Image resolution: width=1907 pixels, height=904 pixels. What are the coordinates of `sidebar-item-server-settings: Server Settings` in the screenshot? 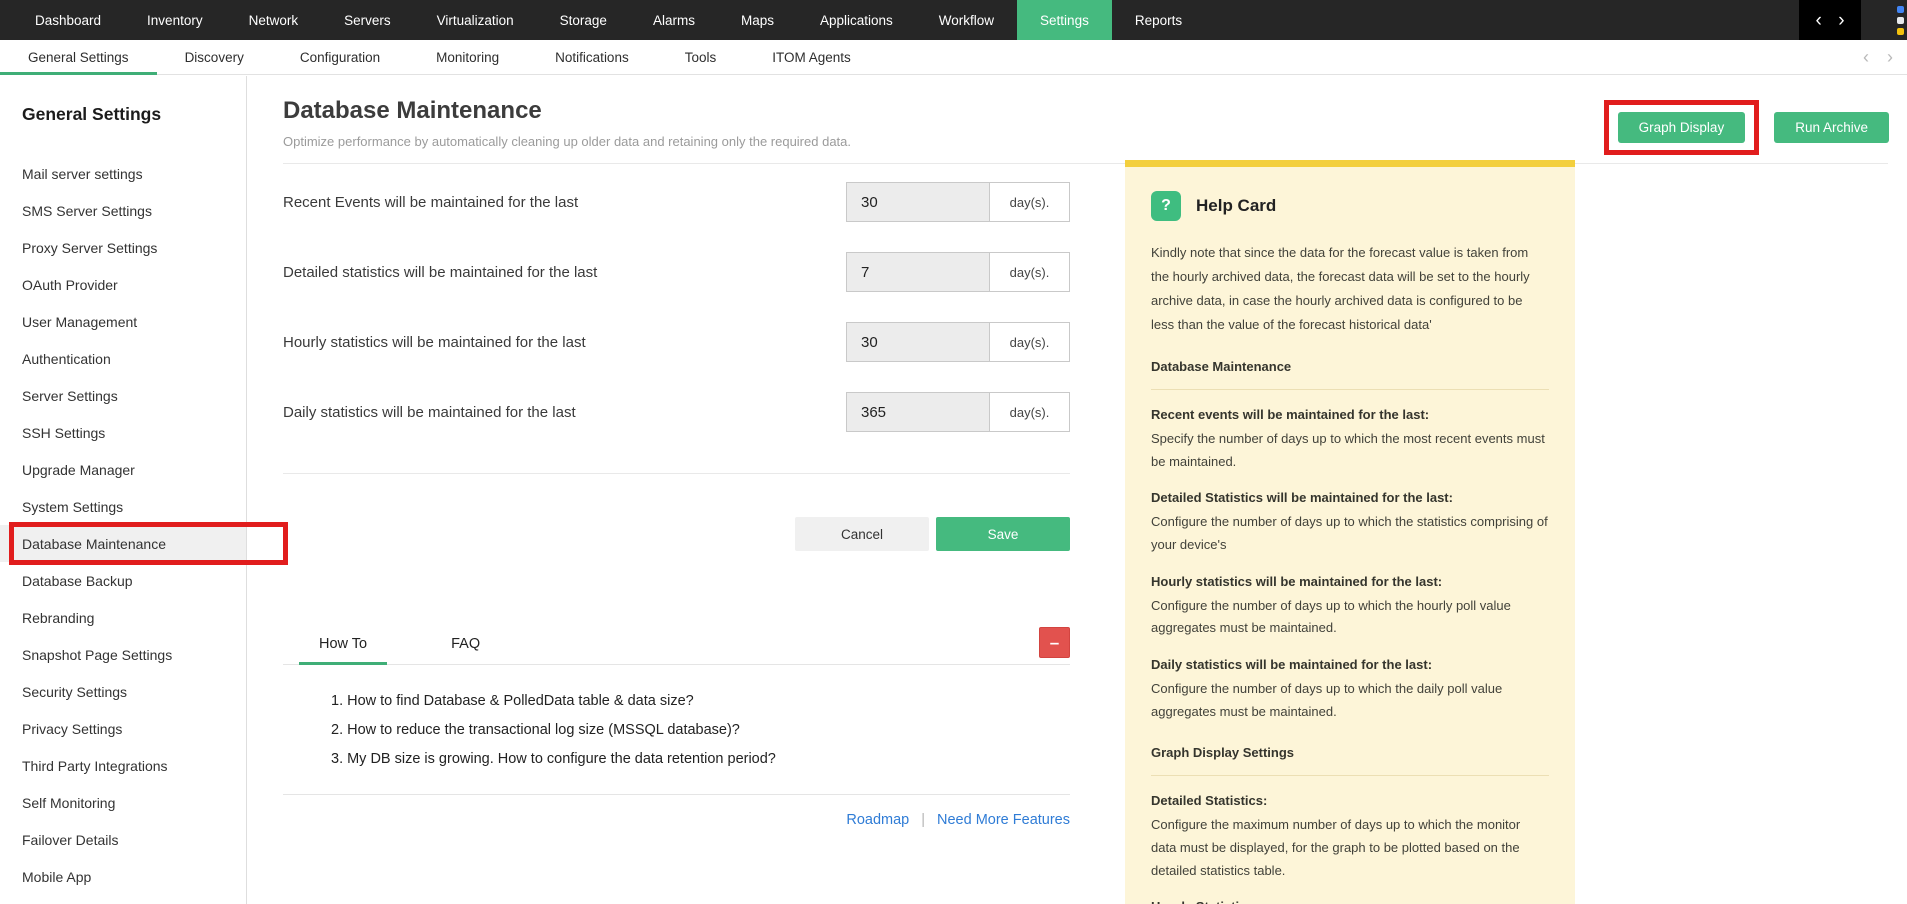 It's located at (123, 395).